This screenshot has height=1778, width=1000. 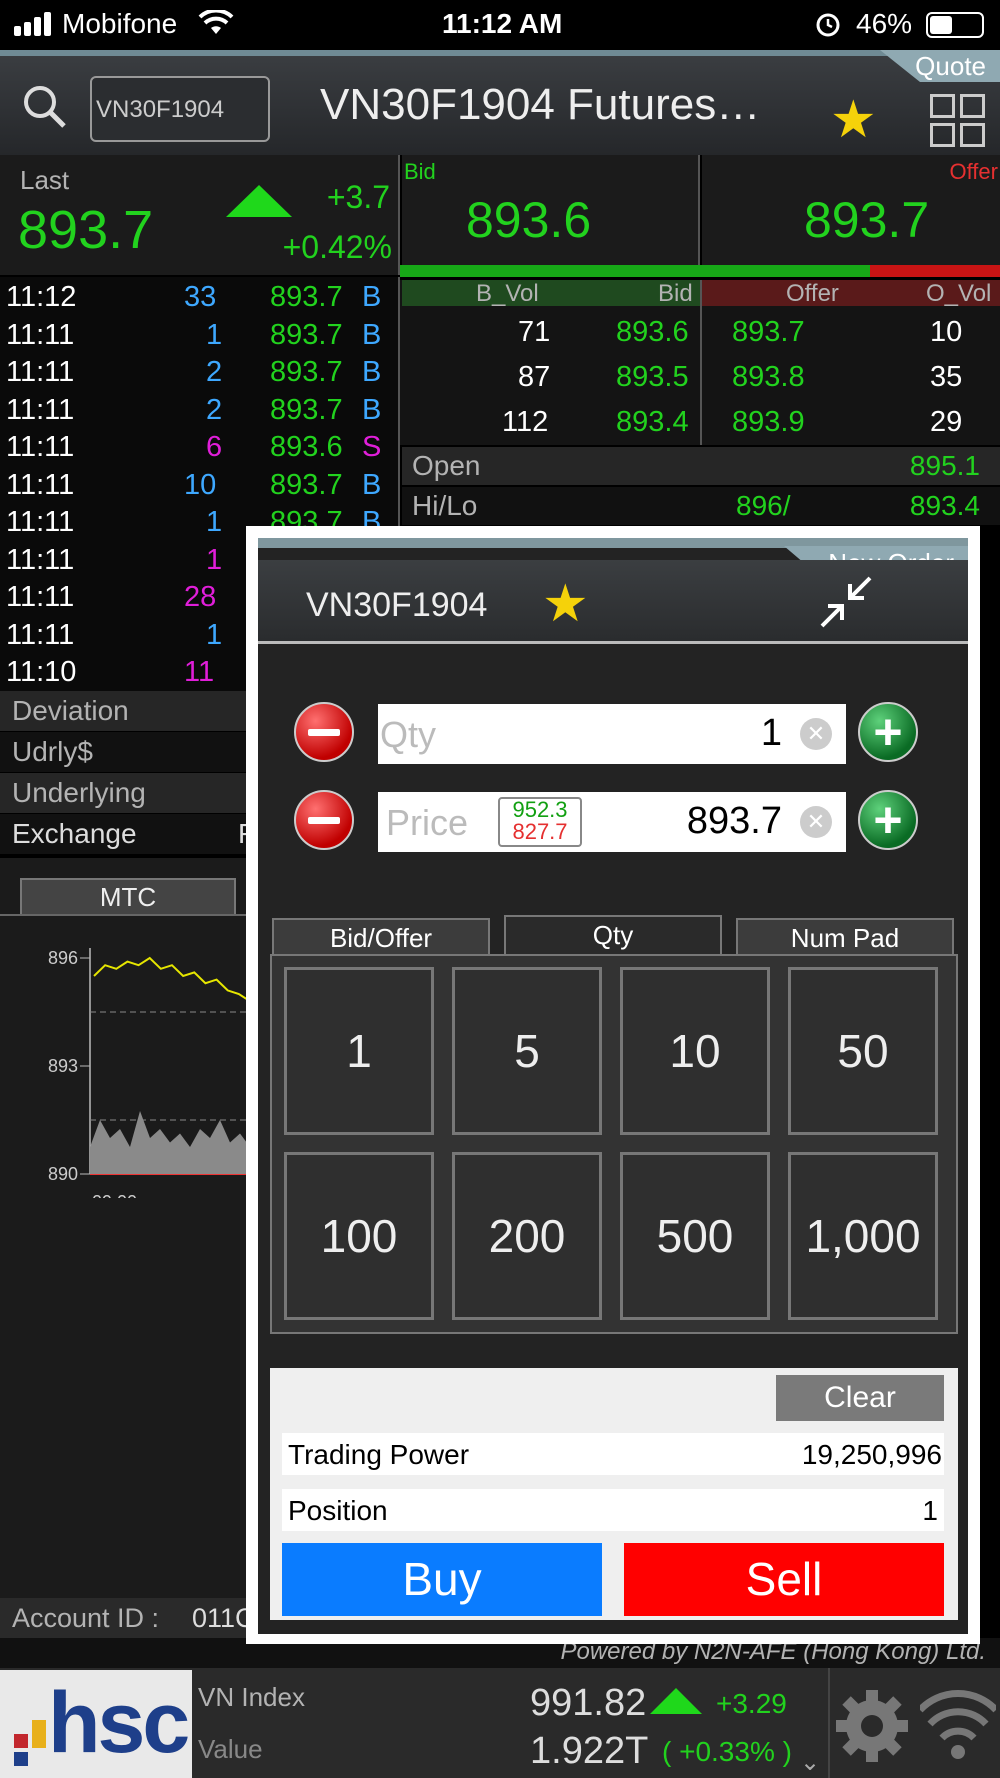 I want to click on status-bar: Mobifone 11:12 AM 46%, so click(x=500, y=25).